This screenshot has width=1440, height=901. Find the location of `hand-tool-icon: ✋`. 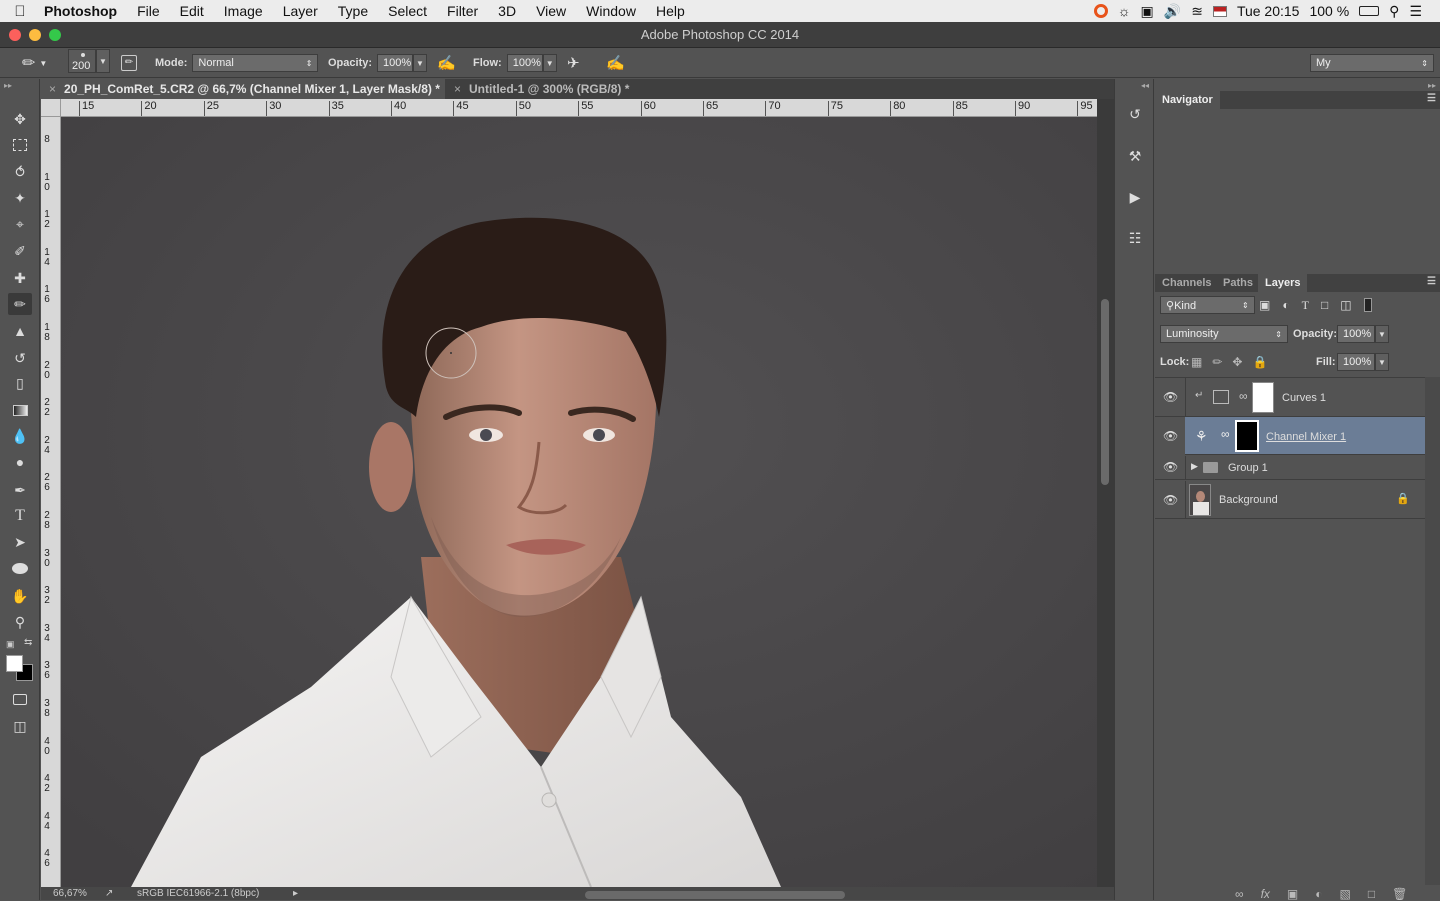

hand-tool-icon: ✋ is located at coordinates (20, 596).